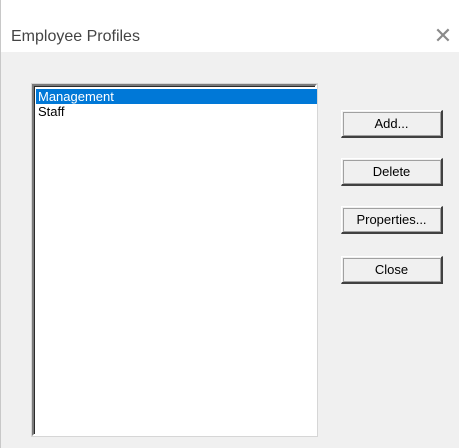 The height and width of the screenshot is (448, 459). I want to click on list-item-management: Management, so click(176, 96).